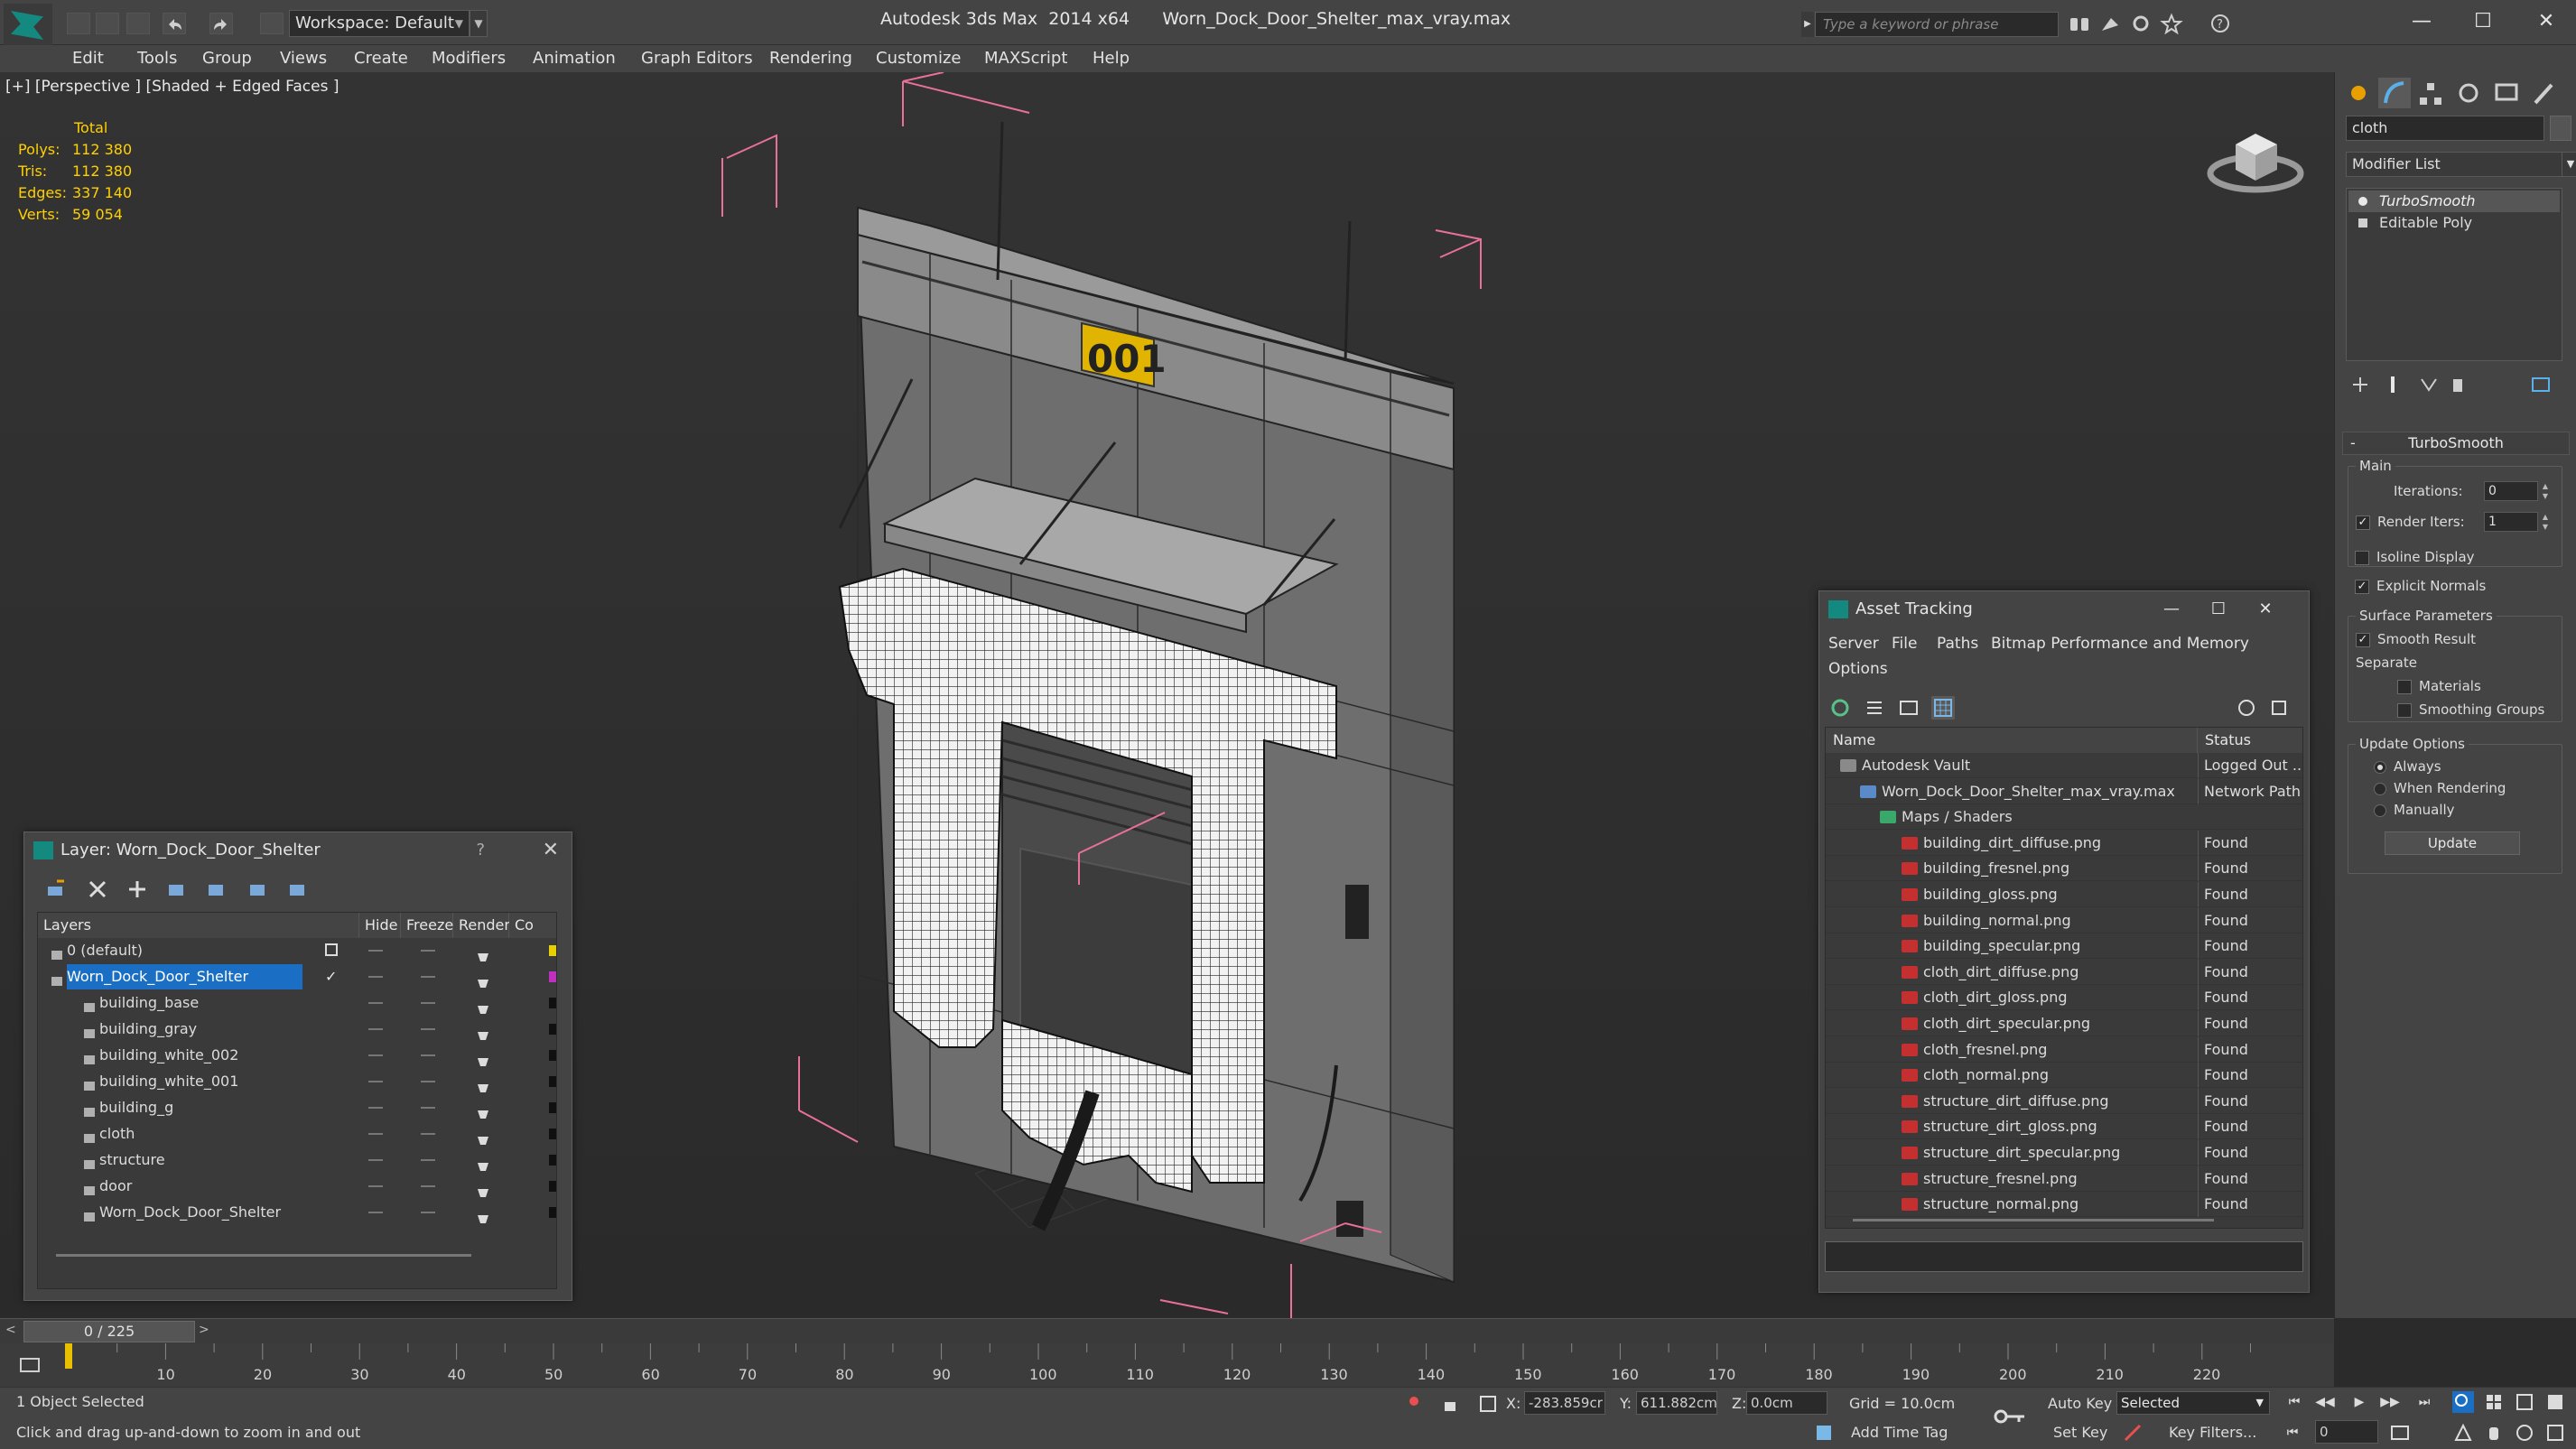 The height and width of the screenshot is (1449, 2576). I want to click on list-view-icon, so click(1874, 708).